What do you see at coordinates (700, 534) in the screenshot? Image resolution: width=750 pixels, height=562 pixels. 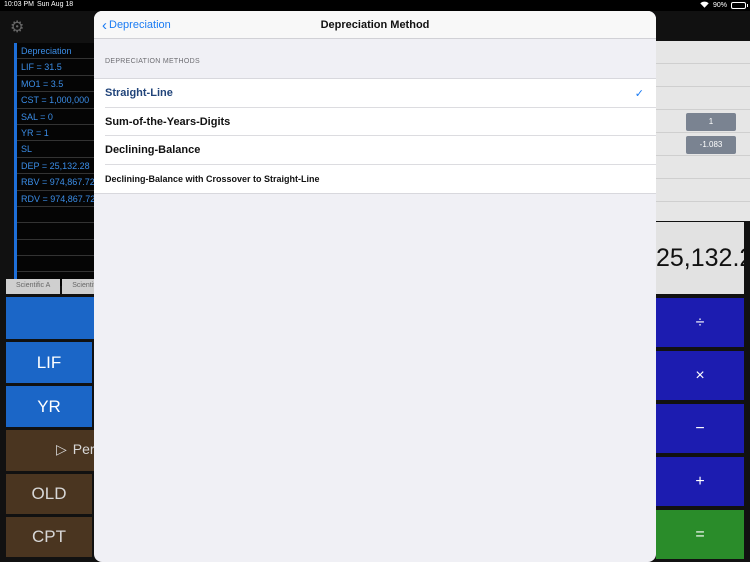 I see `equals-key: =` at bounding box center [700, 534].